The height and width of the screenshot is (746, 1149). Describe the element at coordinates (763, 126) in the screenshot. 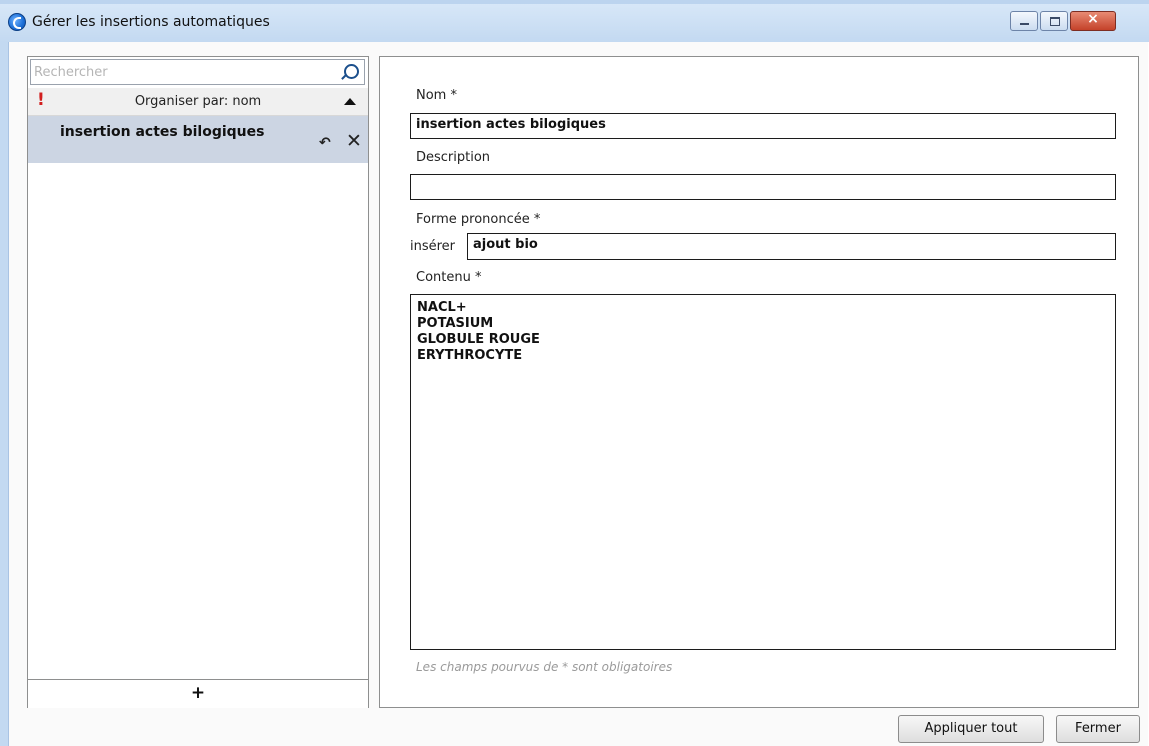

I see `name-field: insertion actes bilogiques` at that location.